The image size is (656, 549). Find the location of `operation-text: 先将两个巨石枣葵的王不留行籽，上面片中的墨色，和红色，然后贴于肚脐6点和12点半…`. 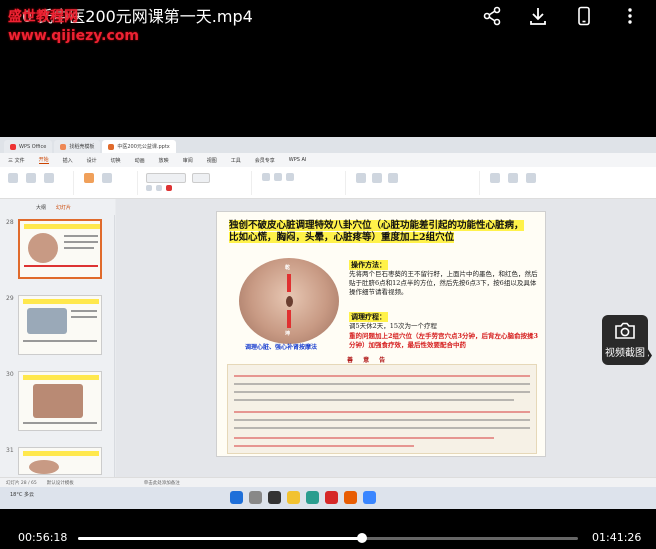

operation-text: 先将两个巨石枣葵的王不留行籽，上面片中的墨色，和红色，然后贴于肚脐6点和12点半… is located at coordinates (443, 283).